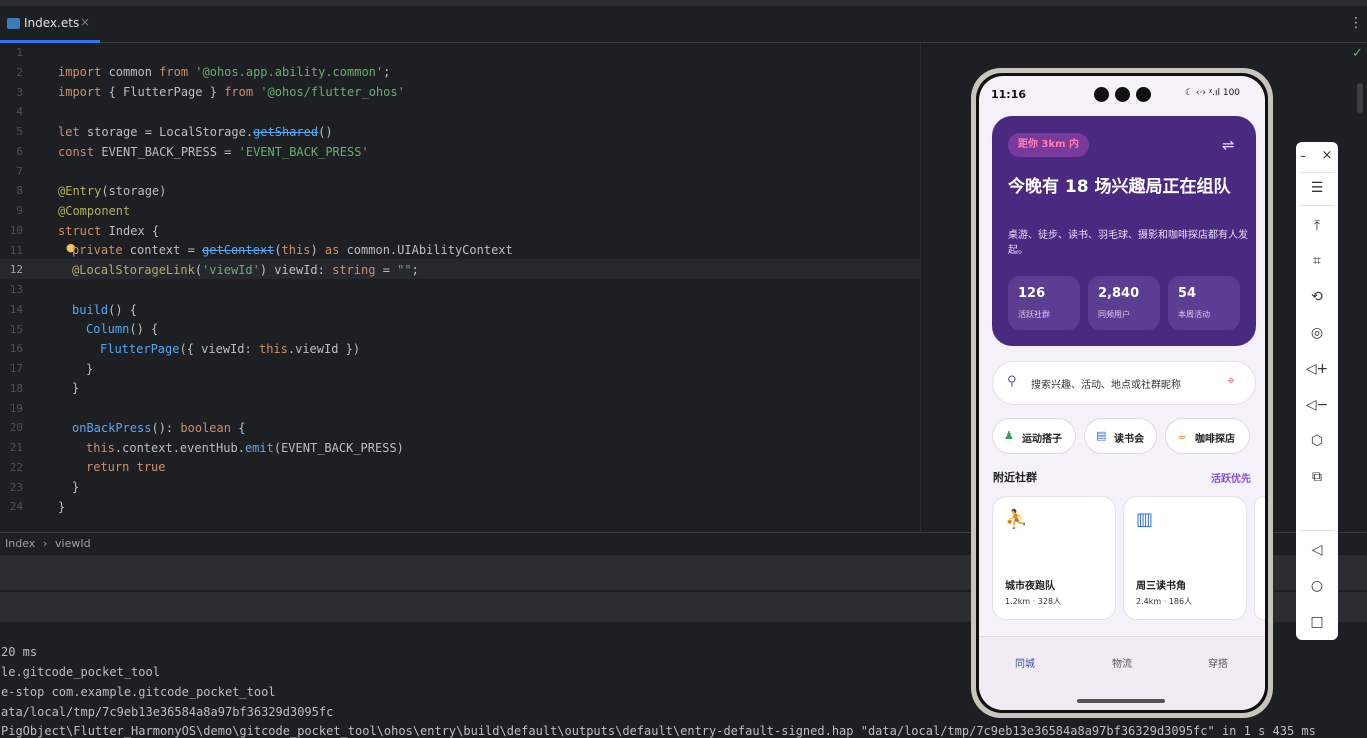 This screenshot has height=738, width=1367. I want to click on filter-icon: ⇌, so click(1228, 145).